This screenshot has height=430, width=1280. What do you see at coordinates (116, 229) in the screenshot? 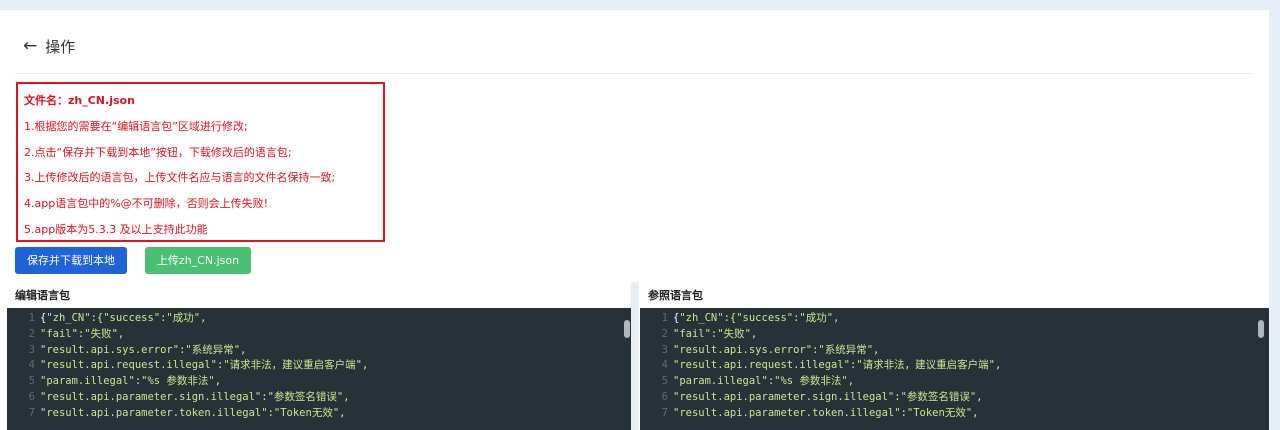
I see `instruction-item: 5.app版本为5.3.3 及以上支持此功能` at bounding box center [116, 229].